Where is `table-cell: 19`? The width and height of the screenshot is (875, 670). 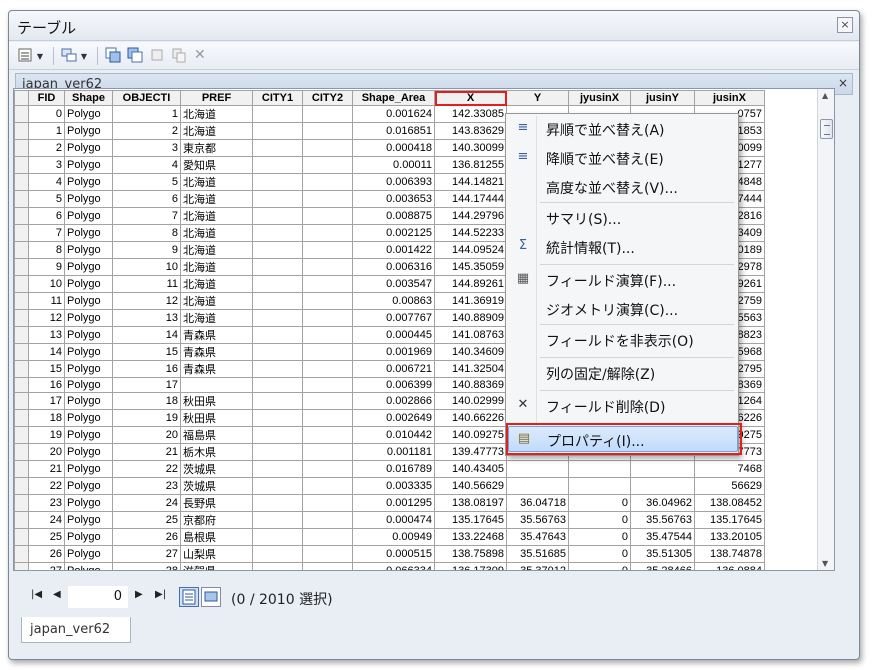
table-cell: 19 is located at coordinates (146, 418).